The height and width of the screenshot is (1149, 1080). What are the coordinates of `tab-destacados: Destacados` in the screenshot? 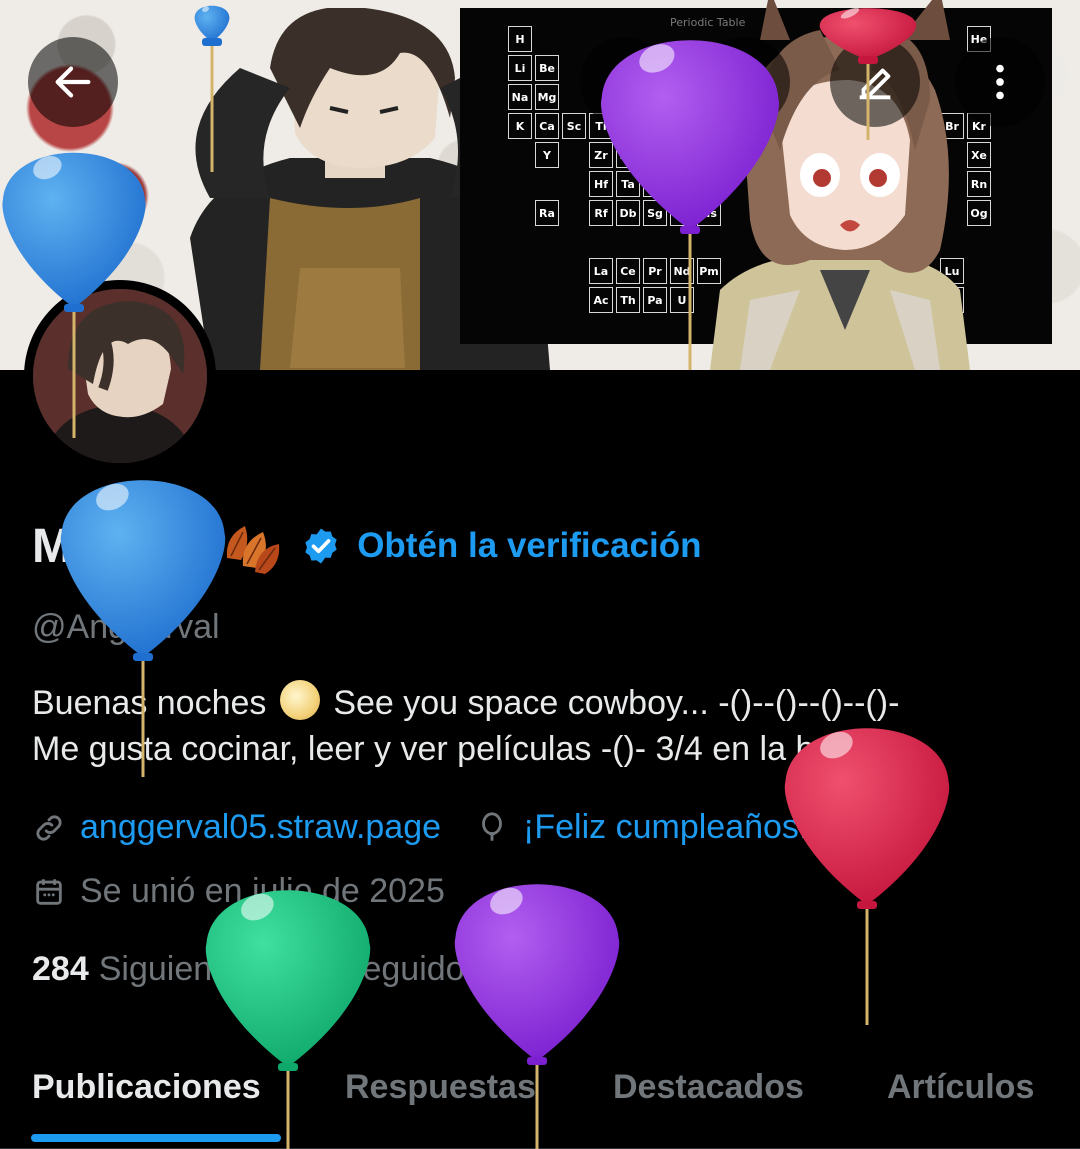 It's located at (708, 1087).